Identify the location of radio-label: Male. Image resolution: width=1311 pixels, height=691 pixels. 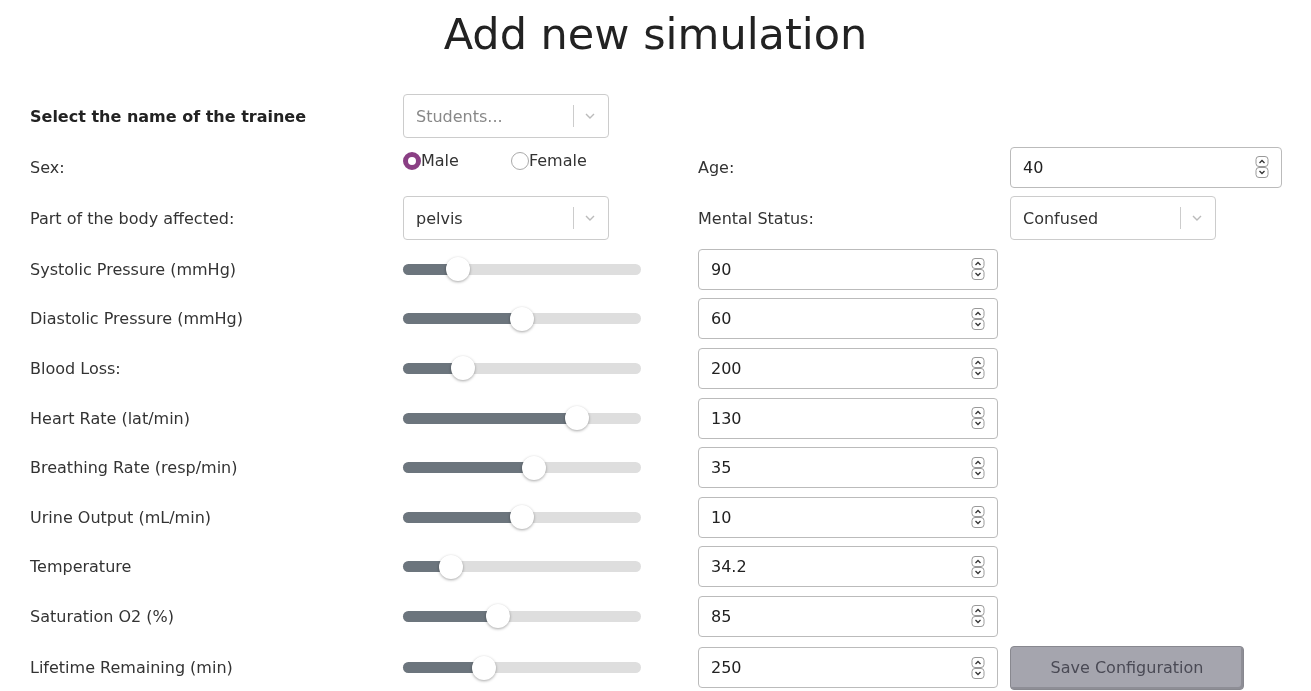
(440, 160).